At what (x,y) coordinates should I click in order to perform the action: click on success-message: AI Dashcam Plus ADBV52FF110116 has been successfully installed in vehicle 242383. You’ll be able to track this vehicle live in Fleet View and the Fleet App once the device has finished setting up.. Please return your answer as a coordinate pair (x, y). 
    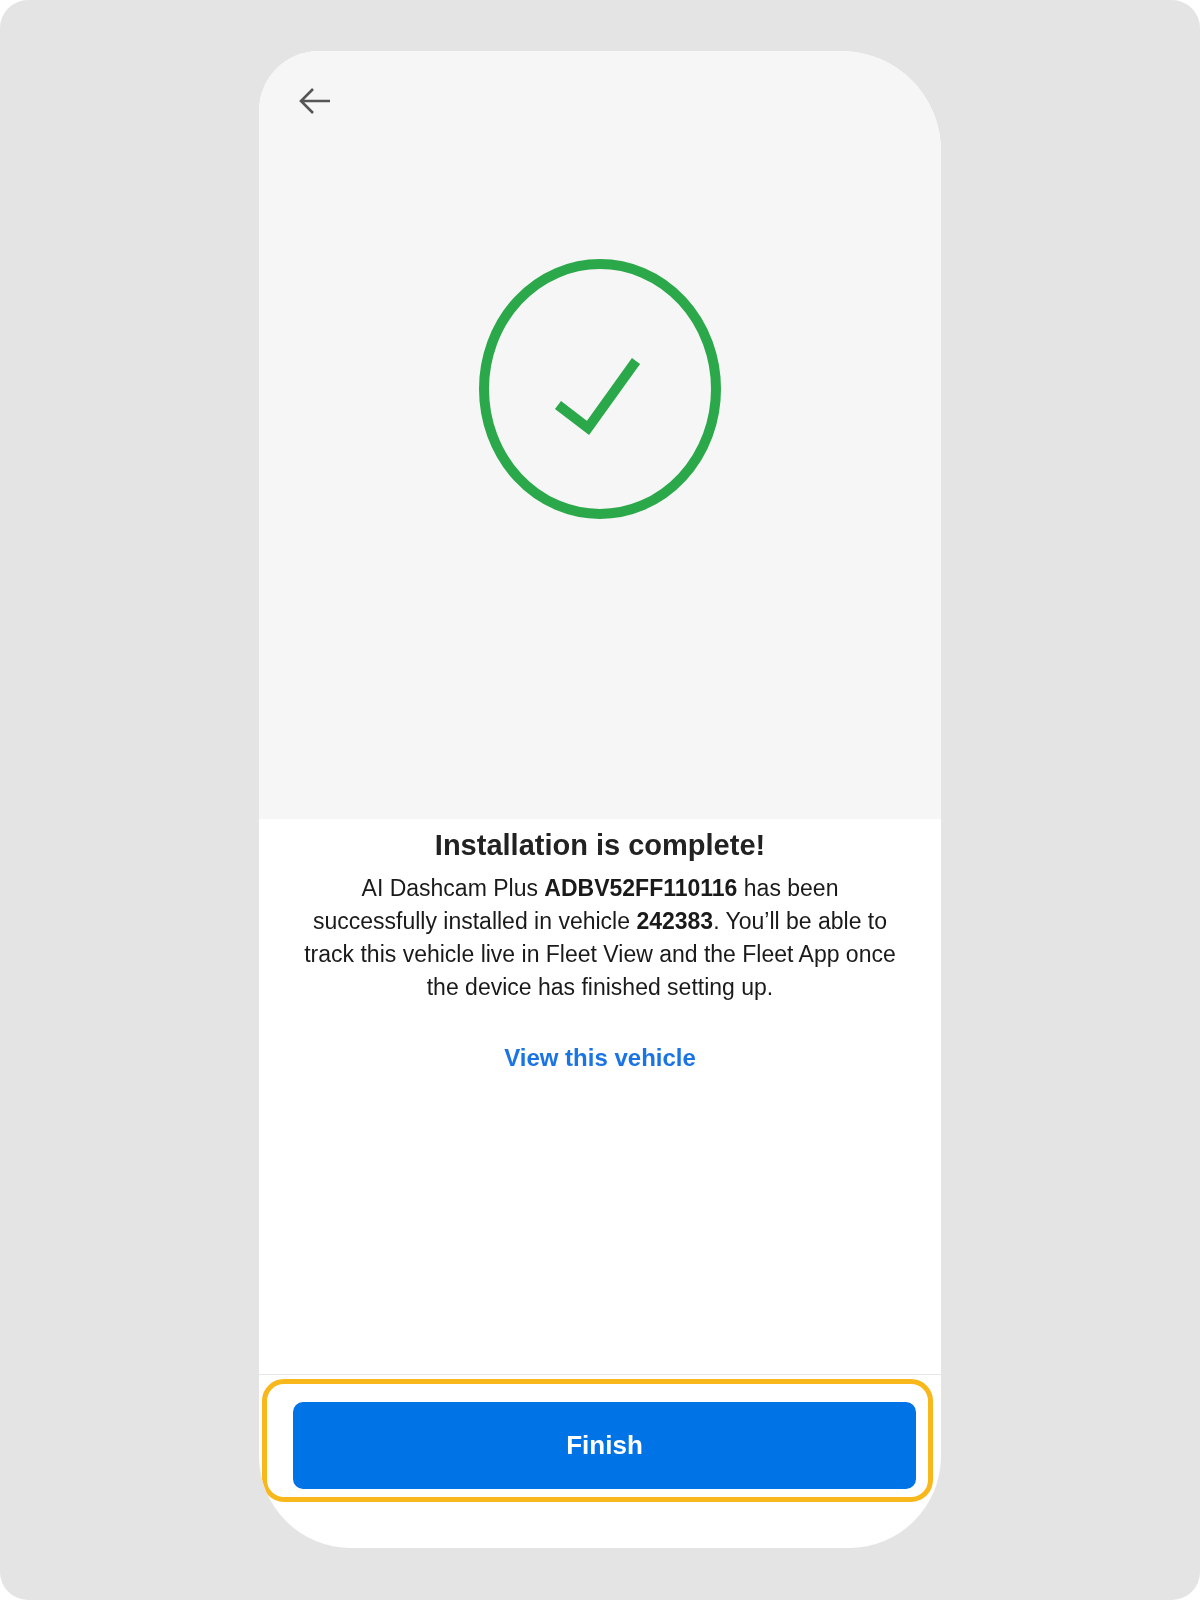
    Looking at the image, I should click on (600, 938).